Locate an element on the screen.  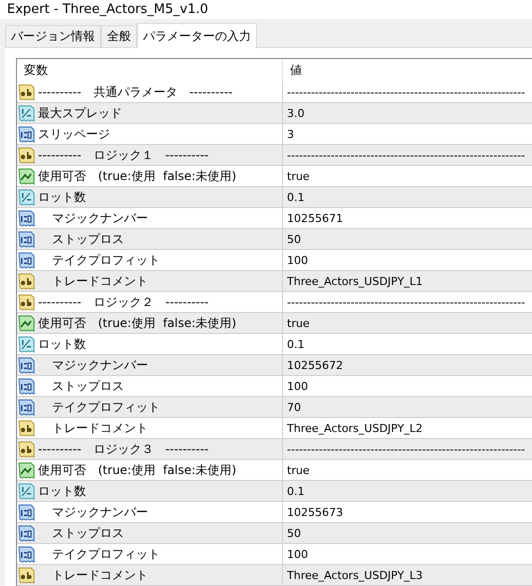
column-header: 値 is located at coordinates (407, 70).